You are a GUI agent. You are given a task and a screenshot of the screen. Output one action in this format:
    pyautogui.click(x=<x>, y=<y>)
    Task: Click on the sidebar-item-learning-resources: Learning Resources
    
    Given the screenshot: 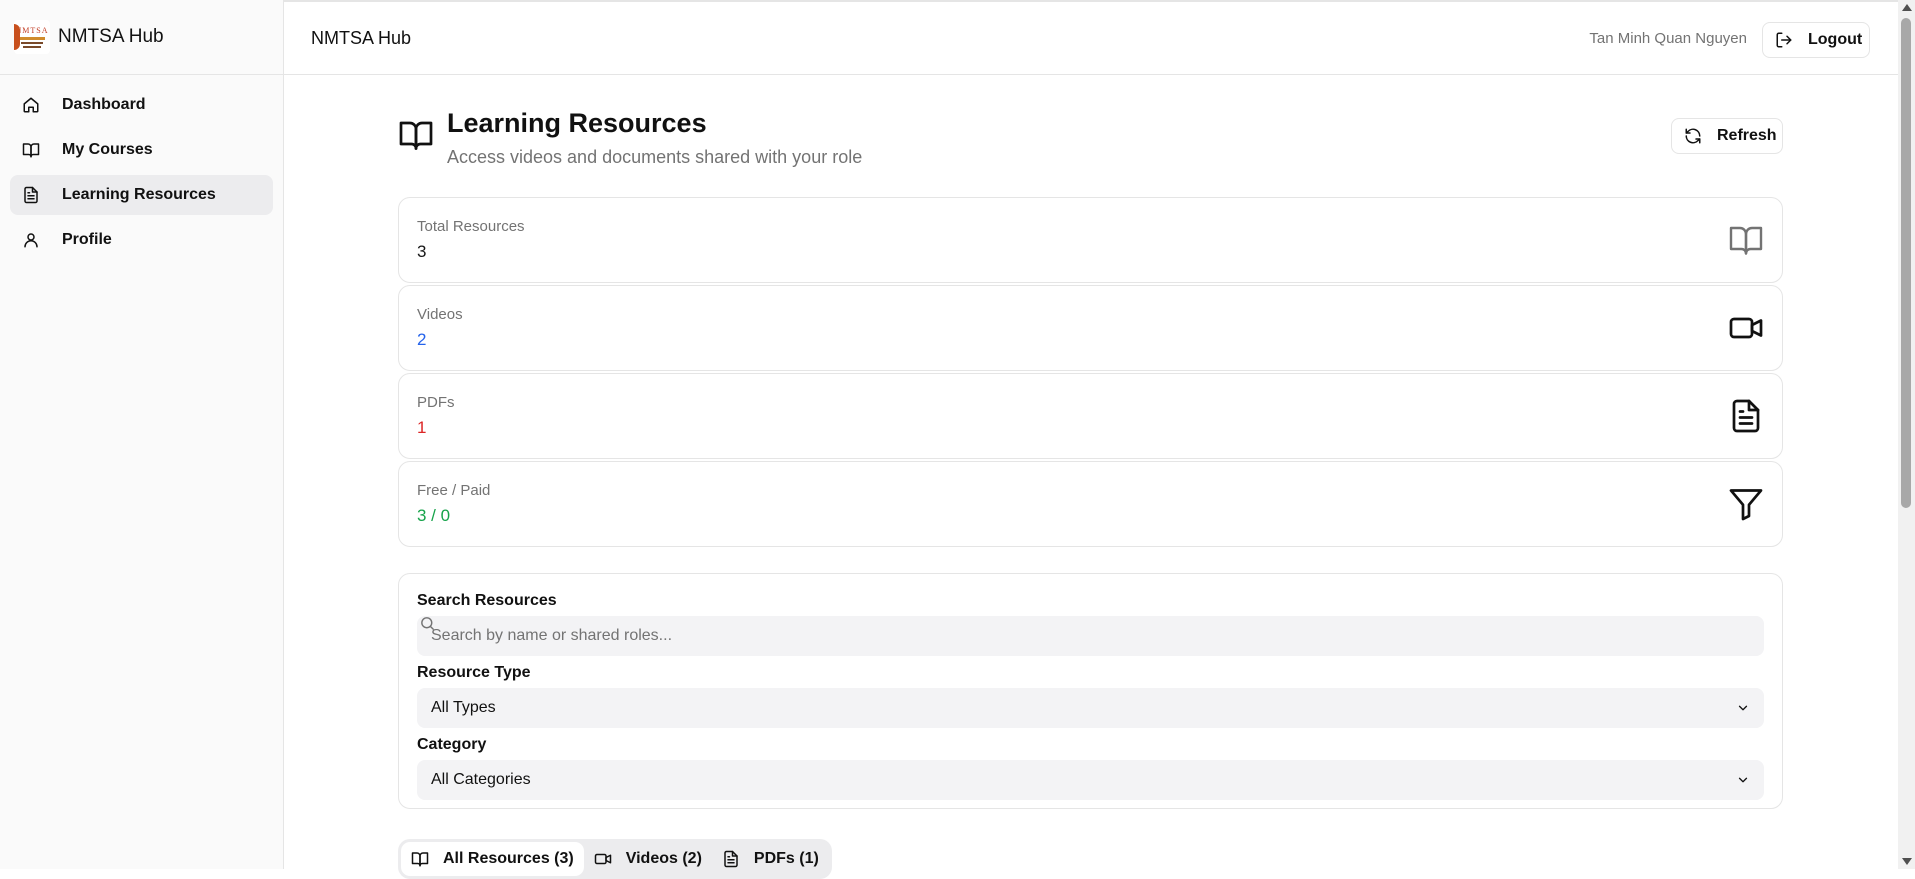 What is the action you would take?
    pyautogui.click(x=141, y=195)
    